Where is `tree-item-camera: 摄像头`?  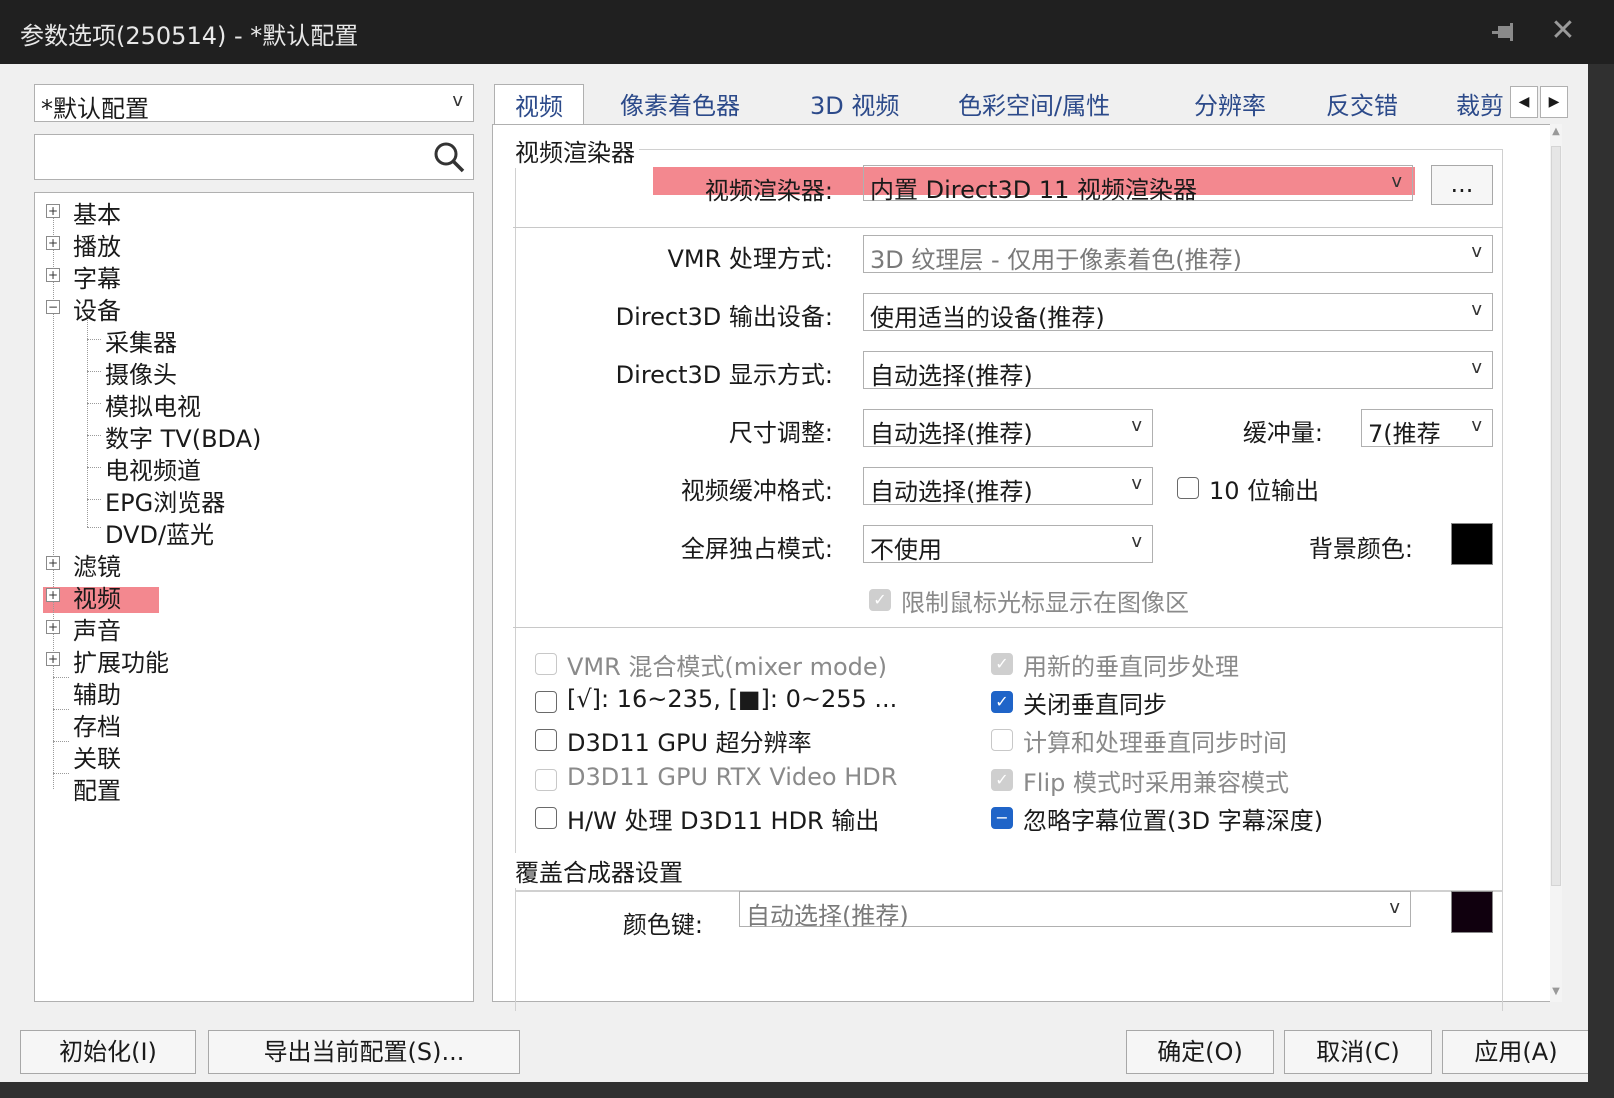 tree-item-camera: 摄像头 is located at coordinates (141, 372).